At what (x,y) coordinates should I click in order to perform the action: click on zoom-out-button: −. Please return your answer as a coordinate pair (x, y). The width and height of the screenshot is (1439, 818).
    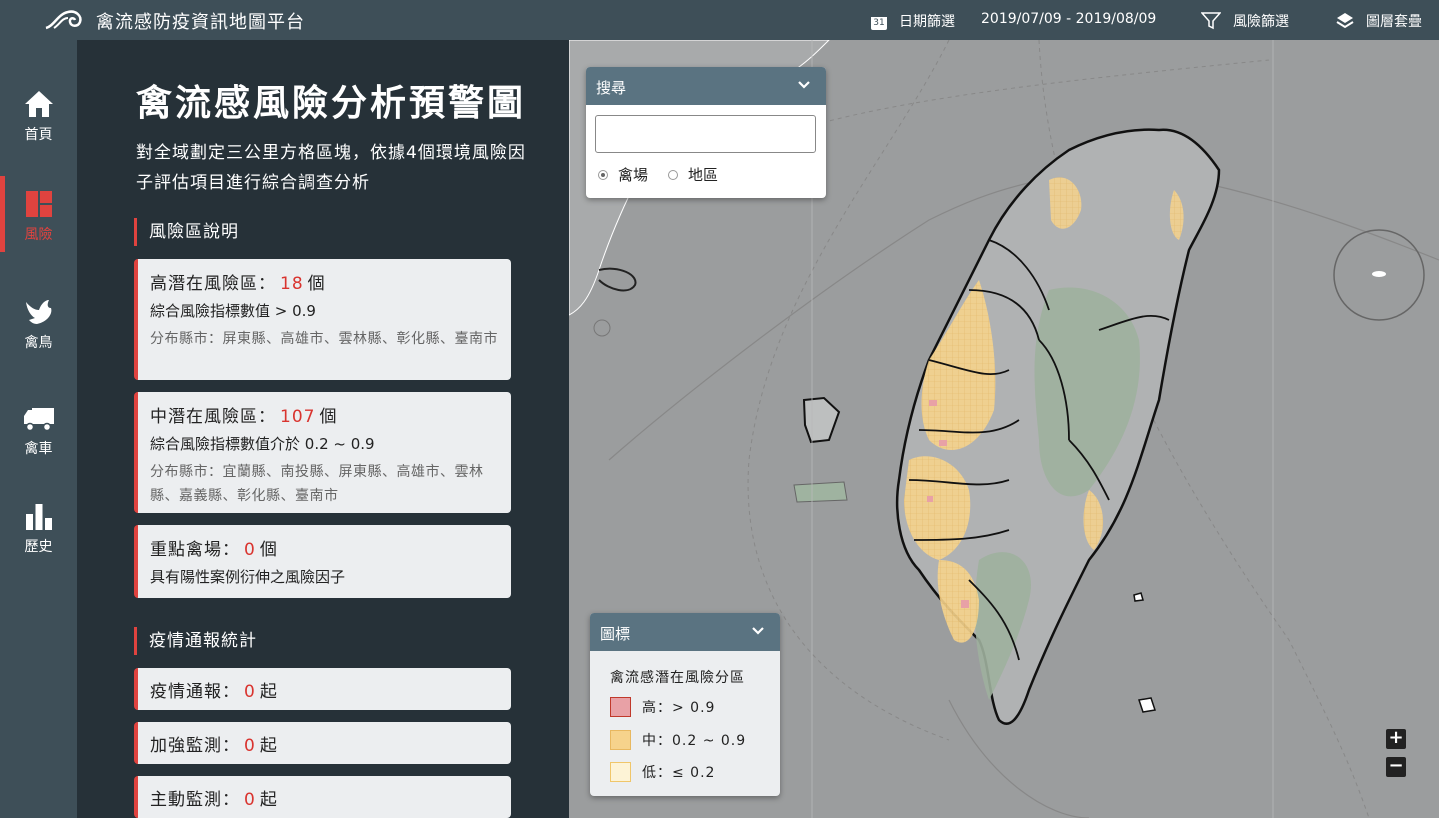
    Looking at the image, I should click on (1396, 767).